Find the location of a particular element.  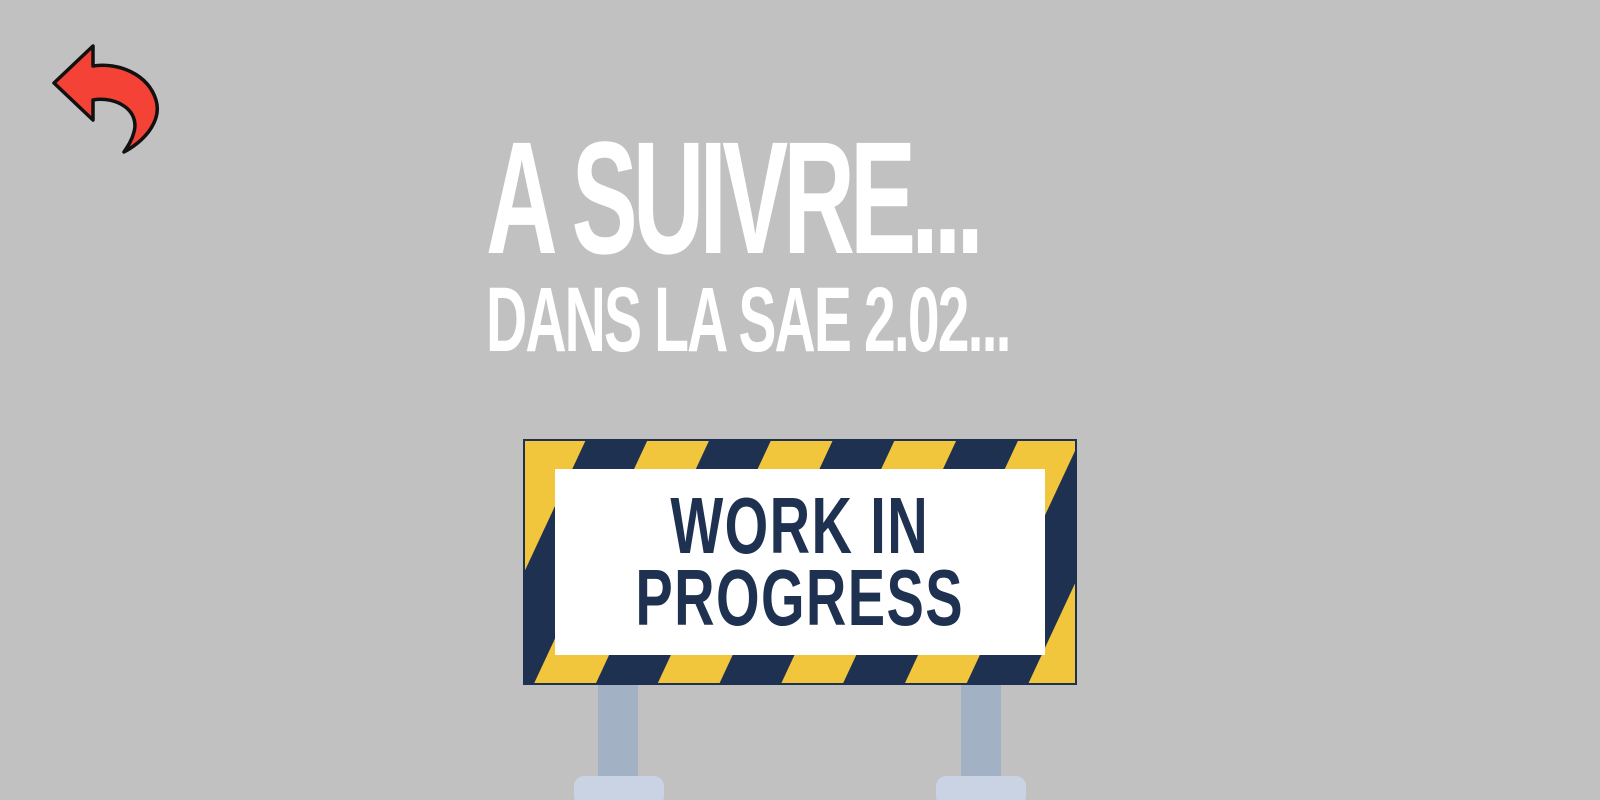

undo-arrow-icon is located at coordinates (105, 99).